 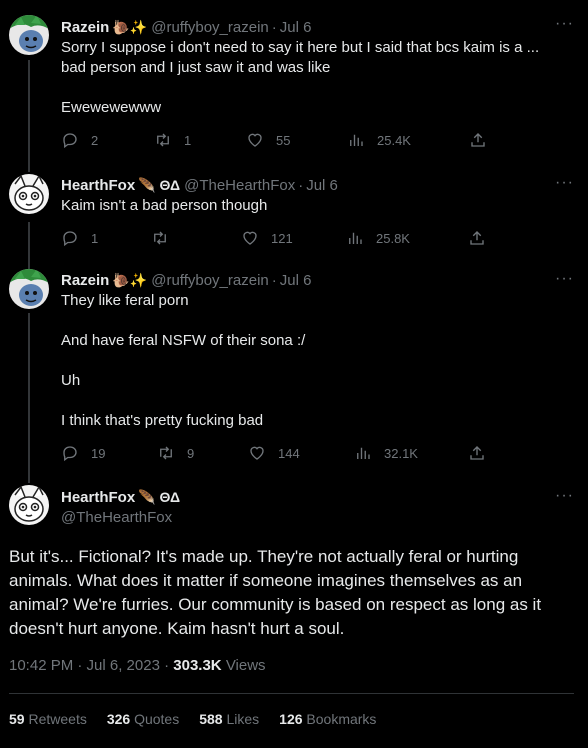 What do you see at coordinates (98, 453) in the screenshot?
I see `reply-count: 19` at bounding box center [98, 453].